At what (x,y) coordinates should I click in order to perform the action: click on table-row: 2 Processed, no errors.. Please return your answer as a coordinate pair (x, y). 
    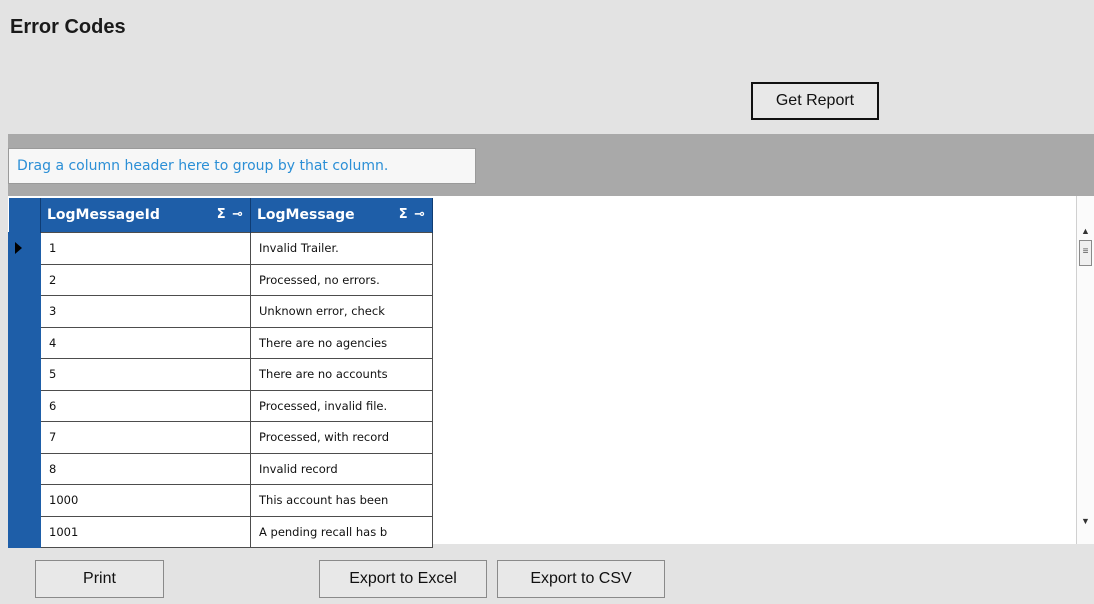
    Looking at the image, I should click on (220, 279).